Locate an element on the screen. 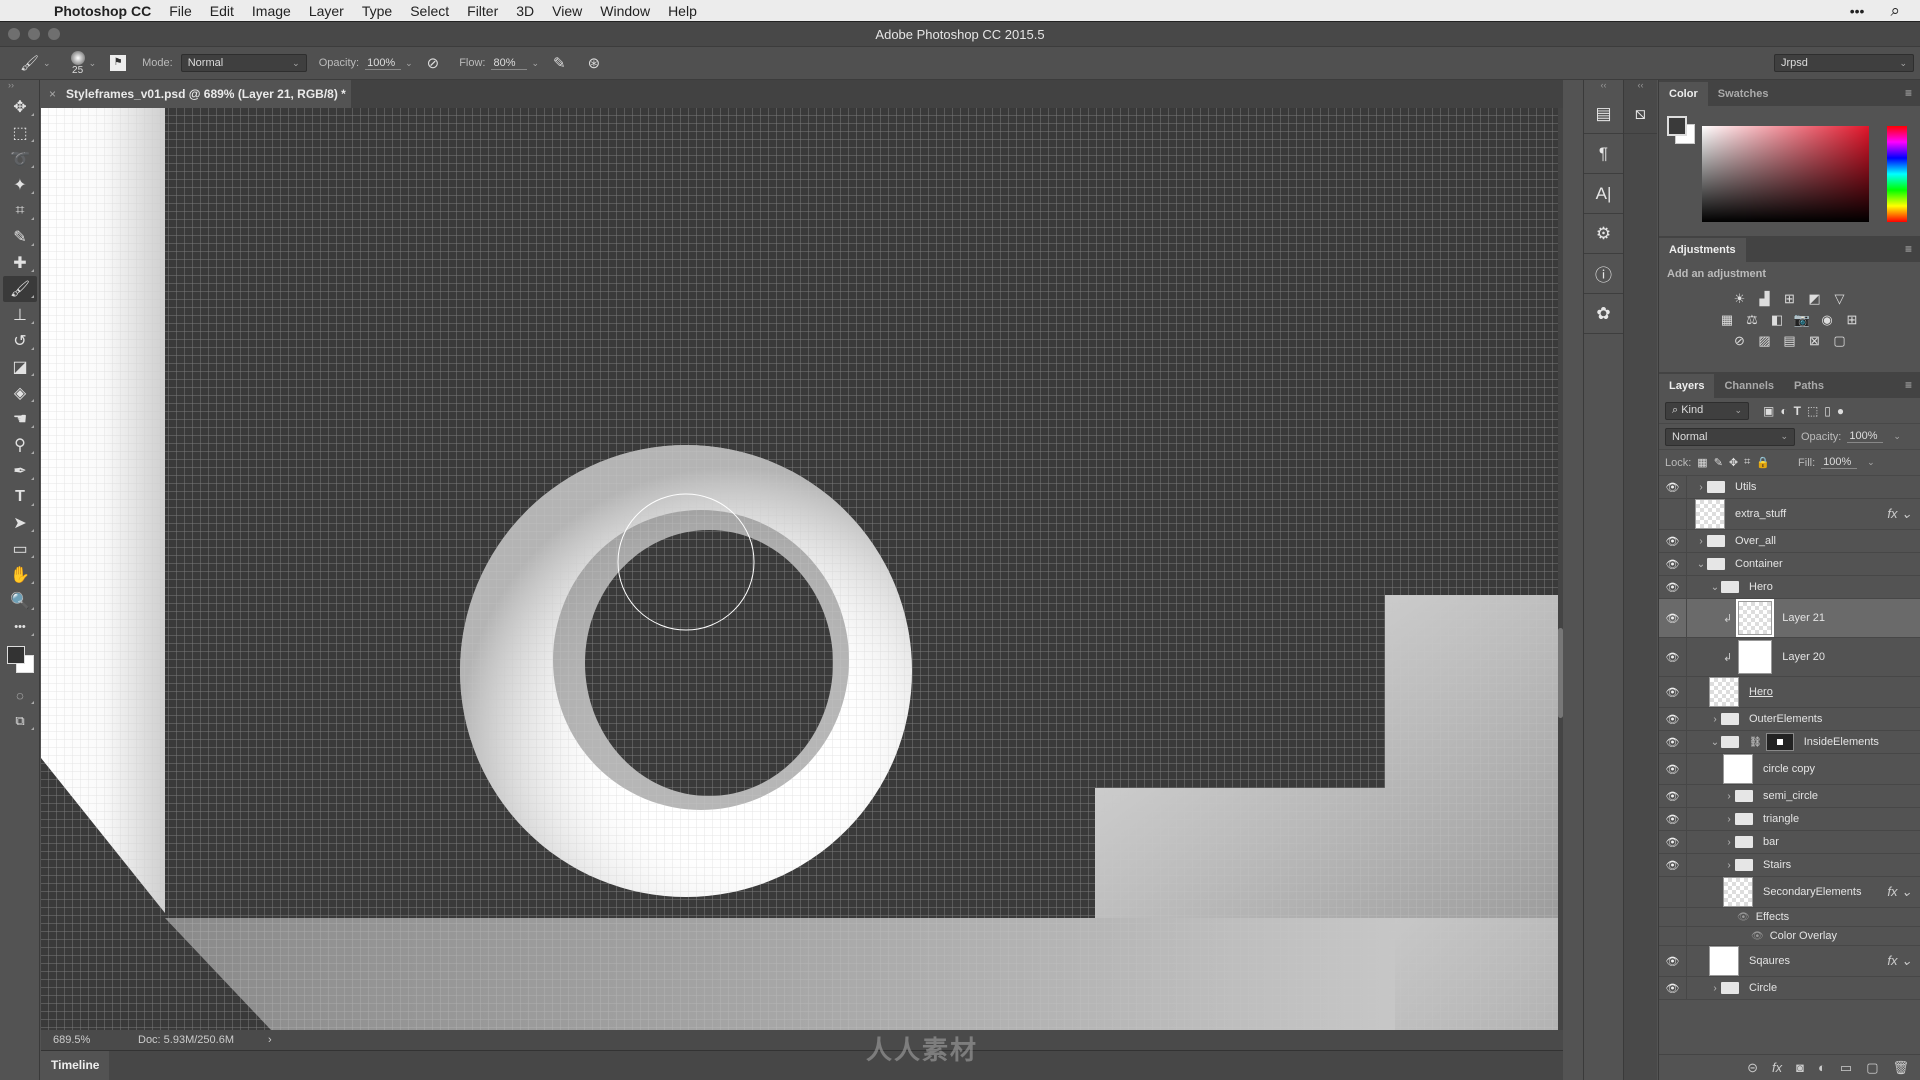  posterize-icon: ▨ is located at coordinates (1764, 340).